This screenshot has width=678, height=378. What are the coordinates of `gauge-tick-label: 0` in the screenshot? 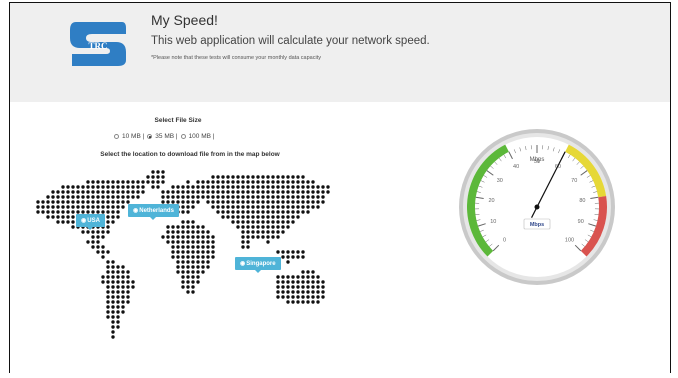 It's located at (504, 241).